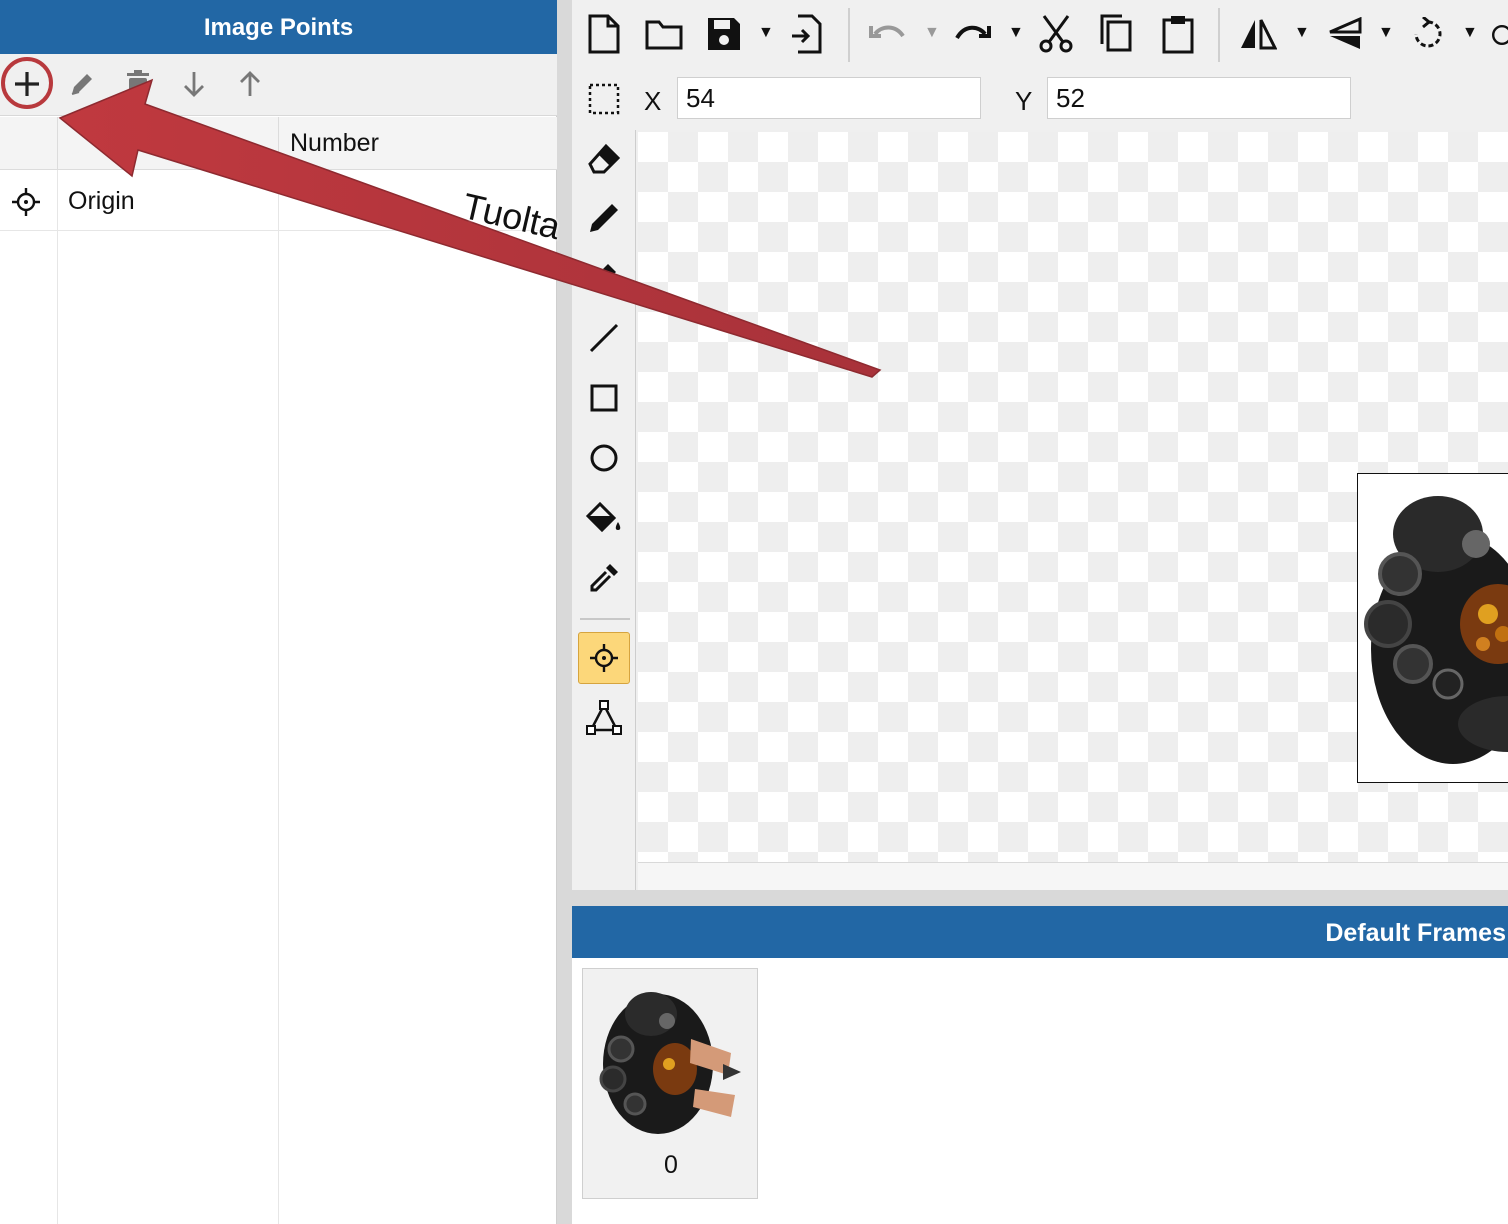  I want to click on export-icon, so click(806, 34).